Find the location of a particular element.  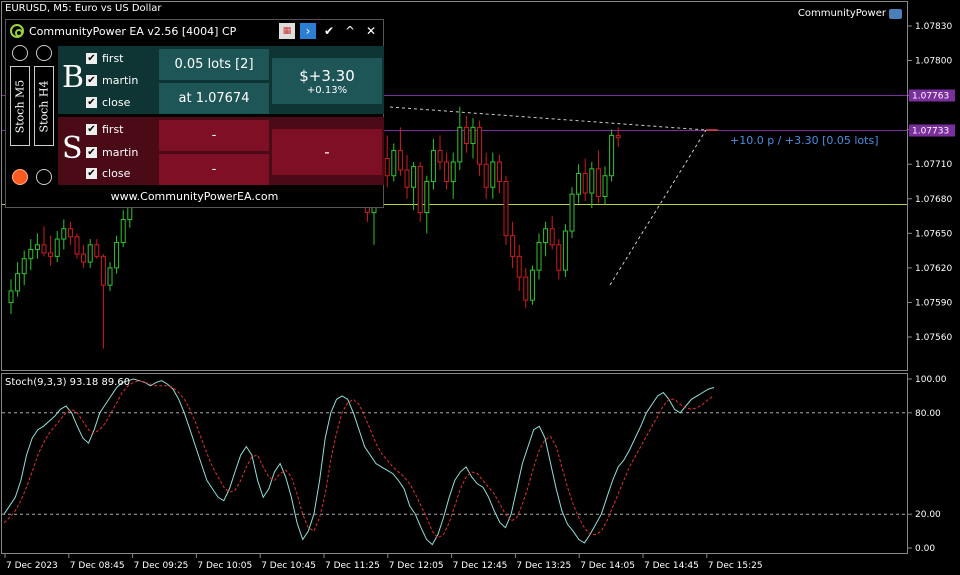

time-tick-label: 7 Dec 12:45 is located at coordinates (480, 566).